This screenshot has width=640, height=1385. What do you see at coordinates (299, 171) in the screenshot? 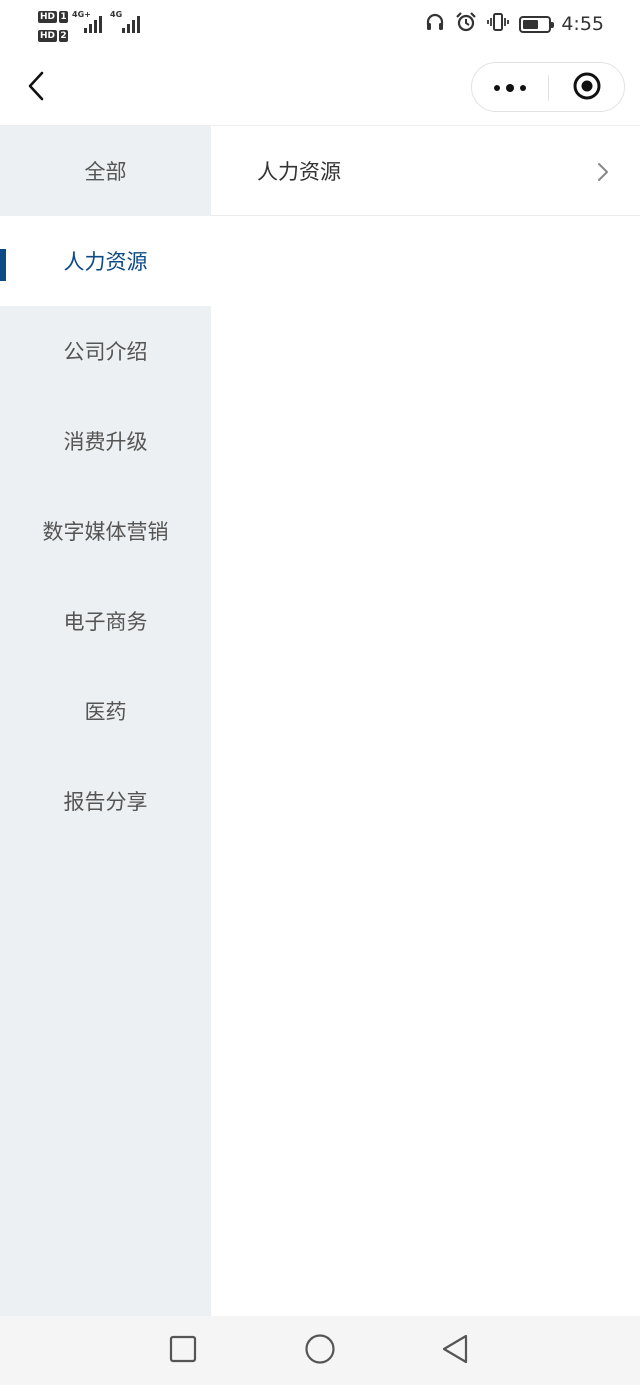
I see `subcategory-label: 人力资源` at bounding box center [299, 171].